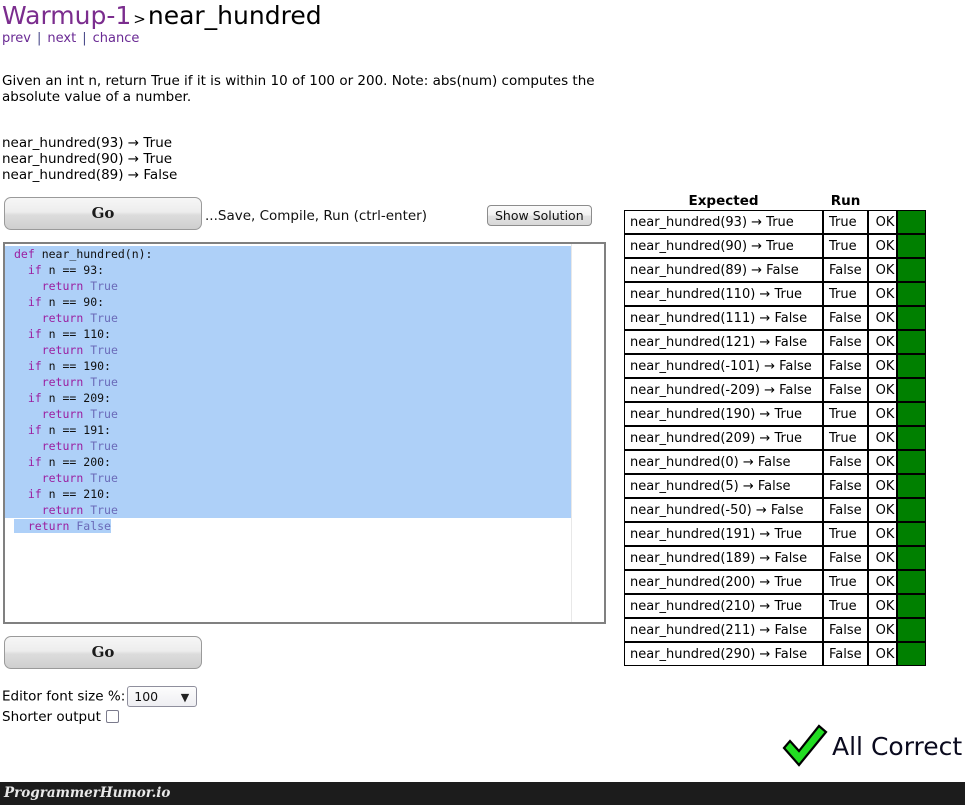 The image size is (965, 805). I want to click on table-row: near_hundred(0) → False False OK, so click(775, 462).